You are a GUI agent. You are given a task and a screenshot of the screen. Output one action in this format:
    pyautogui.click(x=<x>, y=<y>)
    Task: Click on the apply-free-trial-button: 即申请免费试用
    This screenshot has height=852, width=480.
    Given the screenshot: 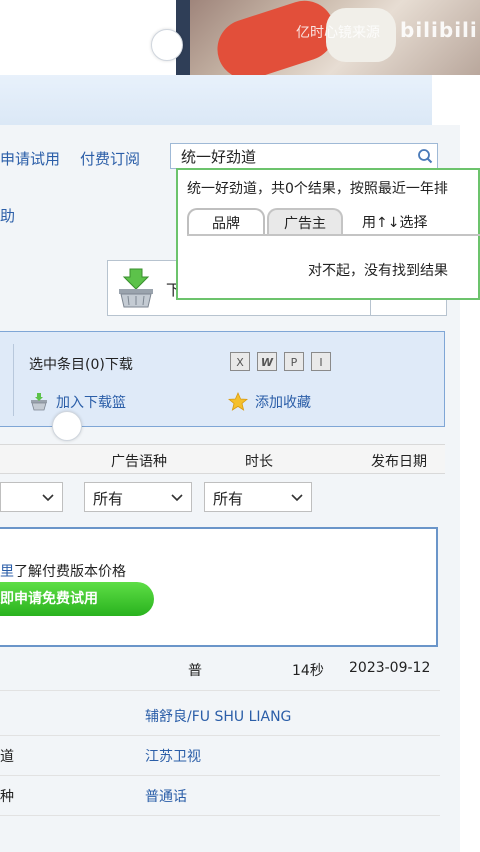 What is the action you would take?
    pyautogui.click(x=77, y=599)
    